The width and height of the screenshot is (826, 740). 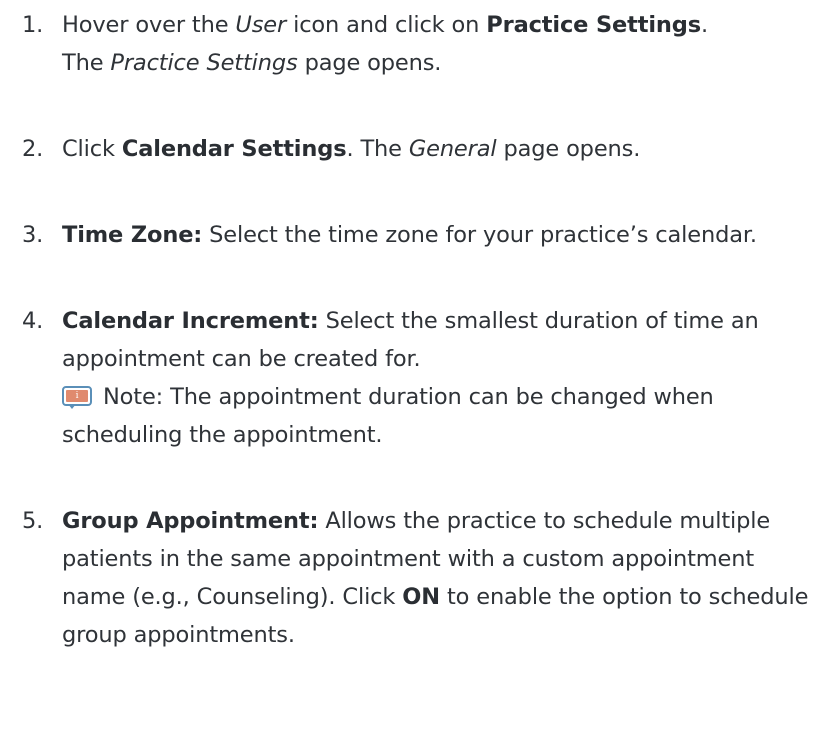 I want to click on note-icon-tail, so click(x=72, y=406).